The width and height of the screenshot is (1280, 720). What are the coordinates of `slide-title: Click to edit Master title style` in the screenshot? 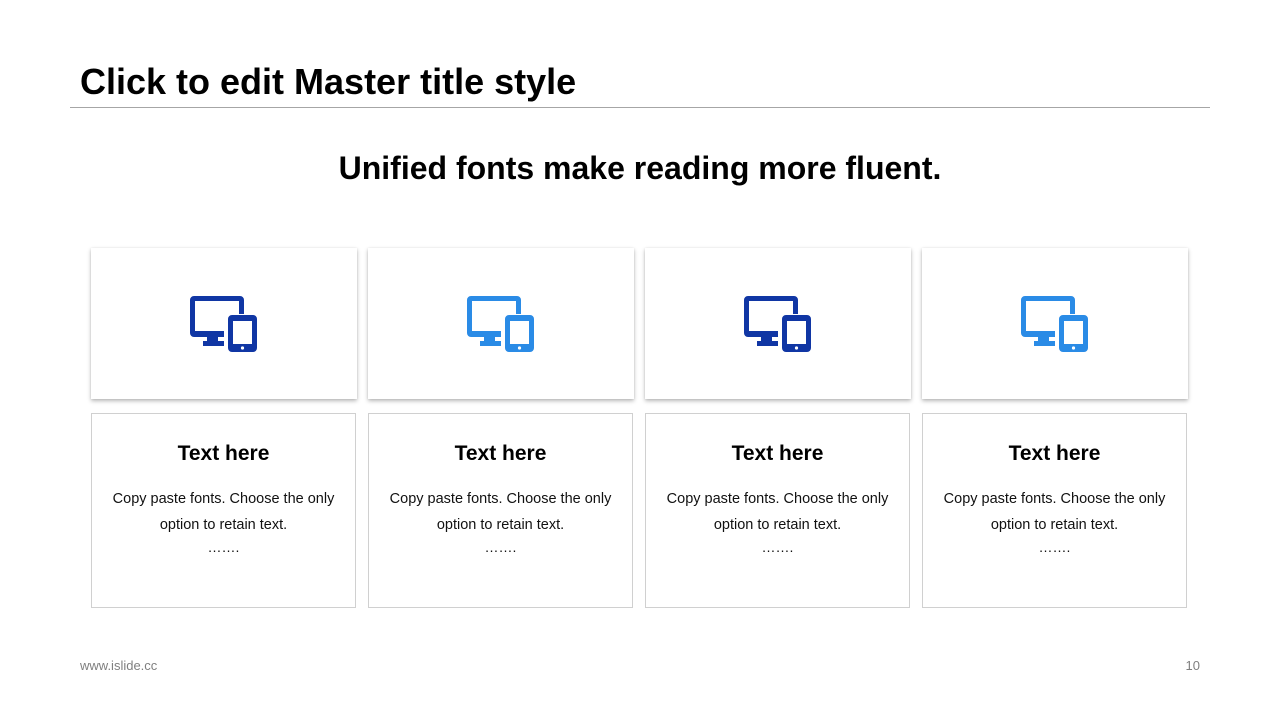 It's located at (328, 82).